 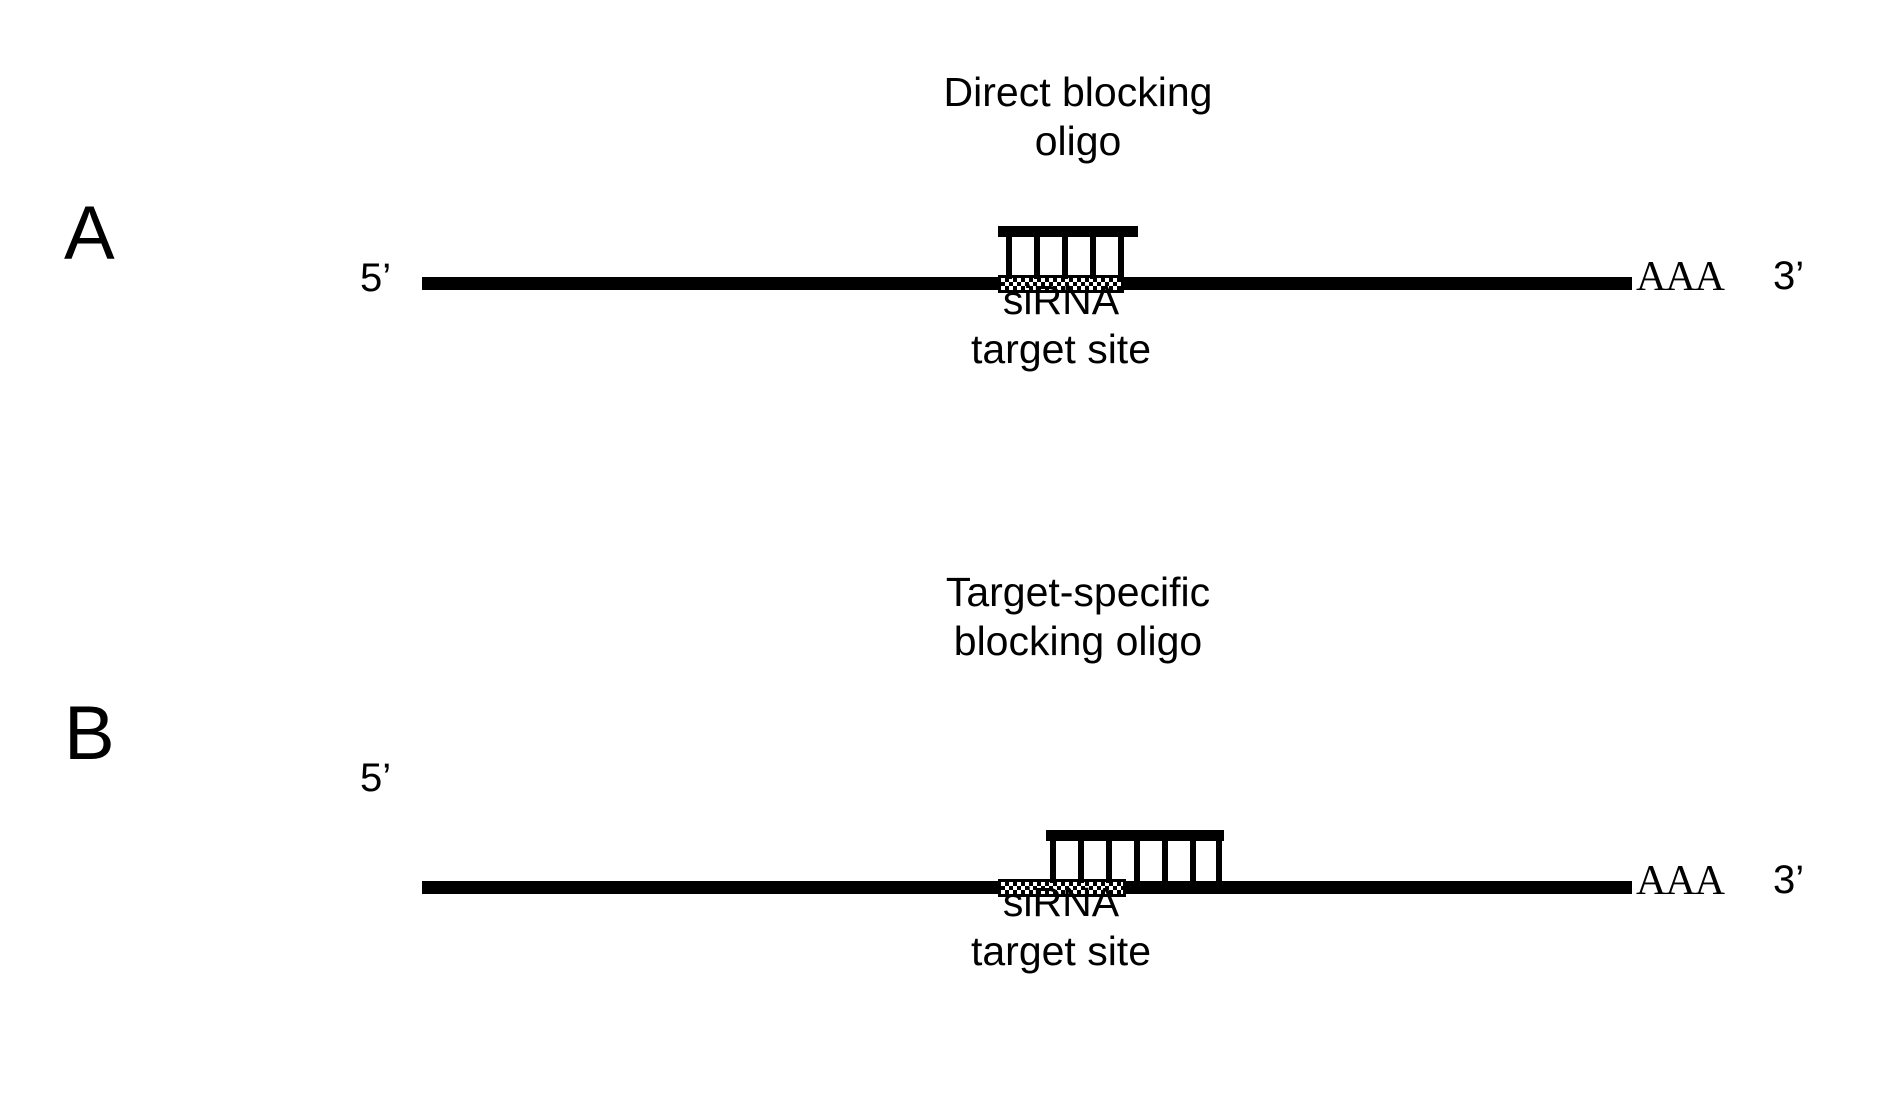 What do you see at coordinates (1680, 881) in the screenshot?
I see `polya-tail-b: AAA` at bounding box center [1680, 881].